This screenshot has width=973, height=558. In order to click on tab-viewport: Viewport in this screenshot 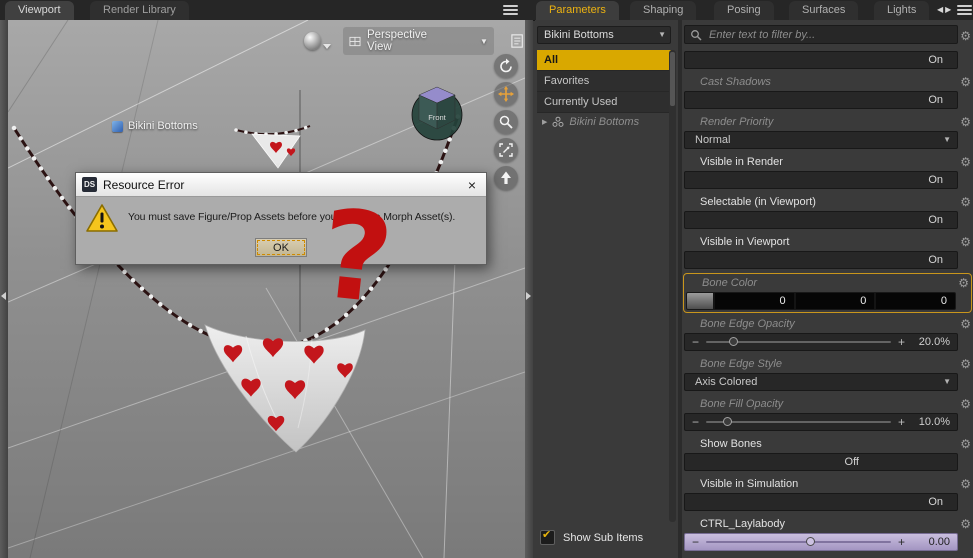, I will do `click(39, 10)`.